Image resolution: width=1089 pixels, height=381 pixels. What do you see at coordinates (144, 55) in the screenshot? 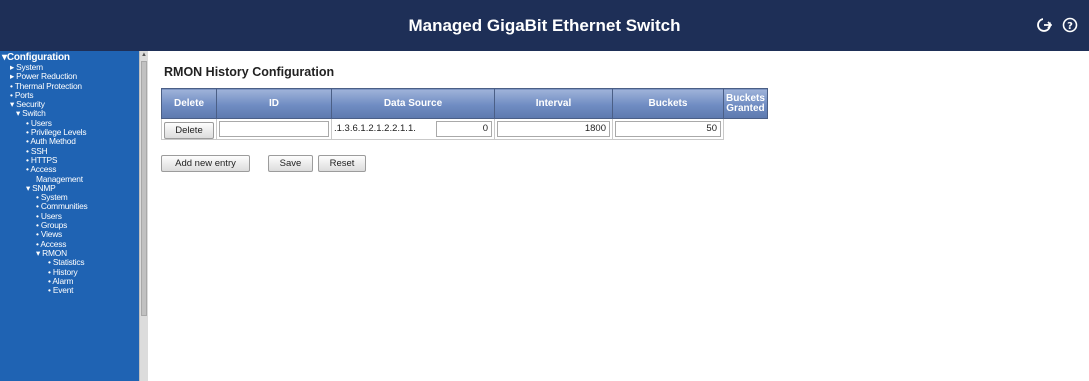
I see `scroll-up-arrow-icon: ▲` at bounding box center [144, 55].